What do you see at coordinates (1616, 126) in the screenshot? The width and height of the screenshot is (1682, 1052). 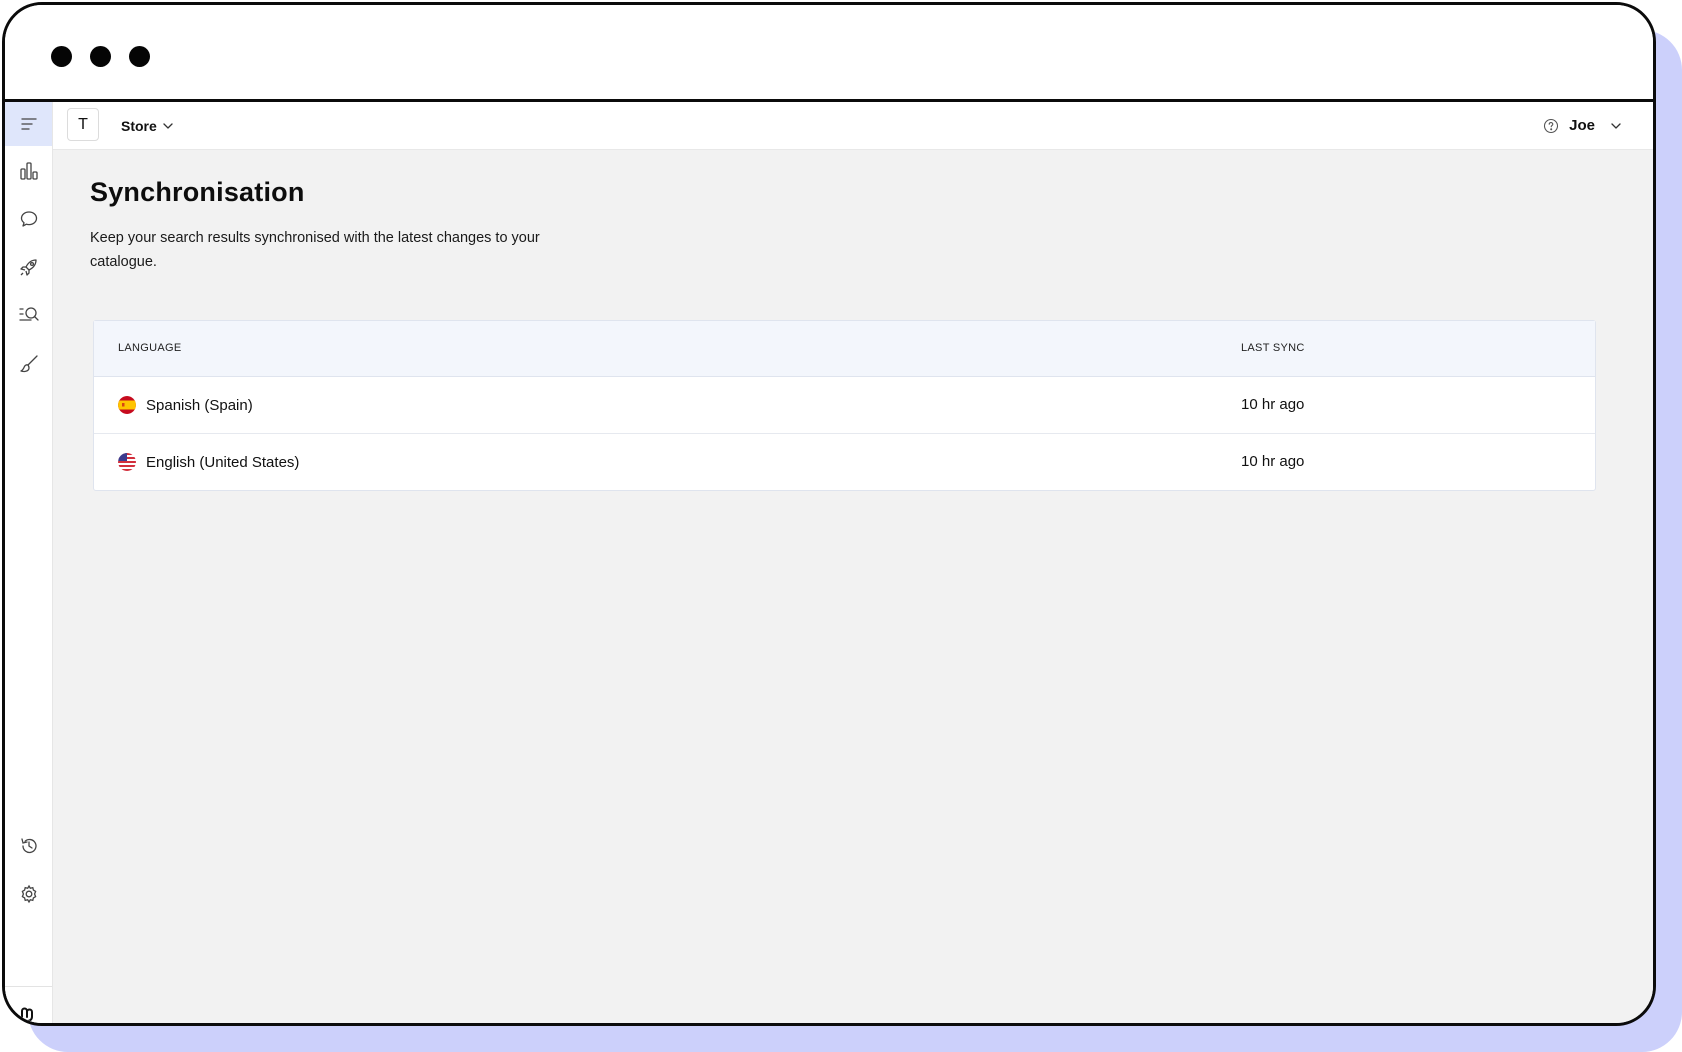 I see `user-menu-chevron-icon` at bounding box center [1616, 126].